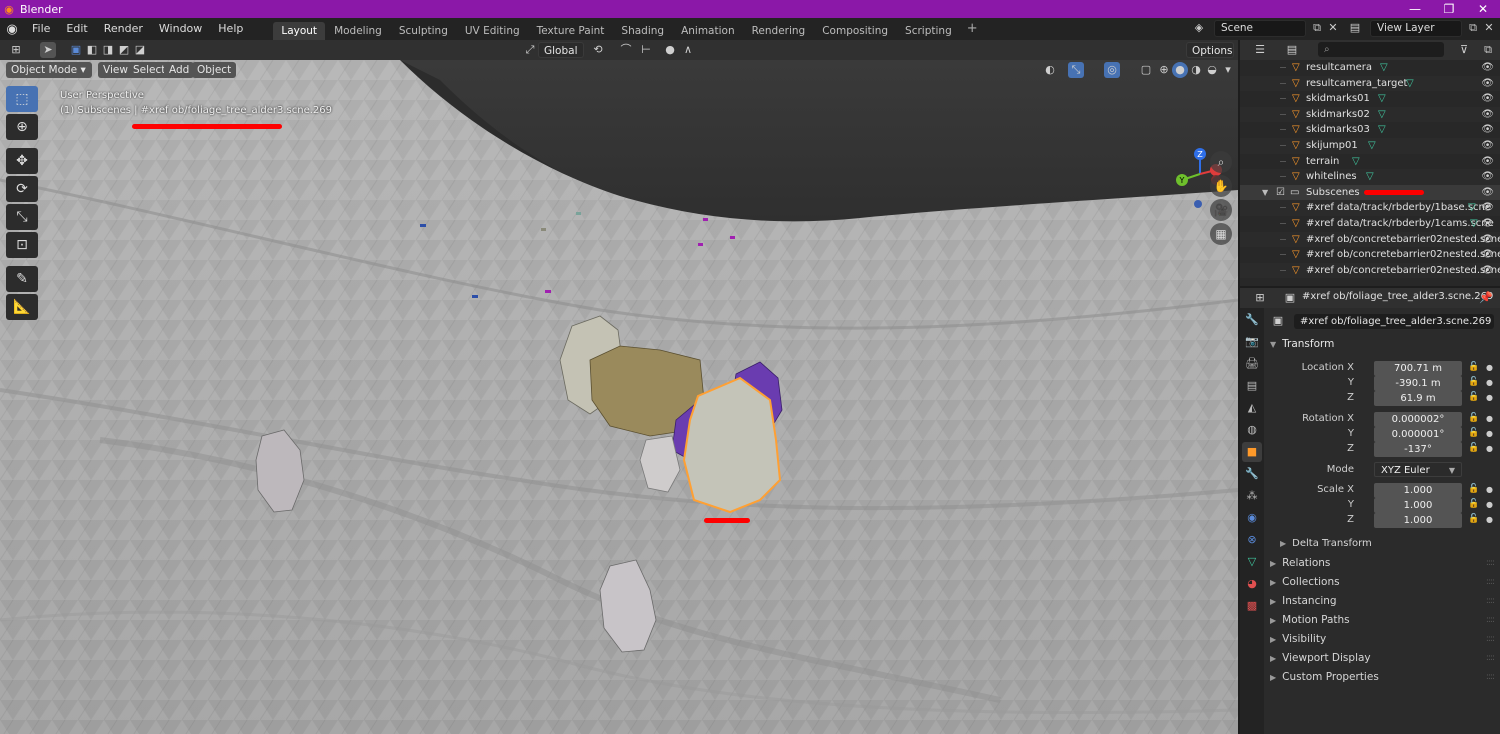  I want to click on object-name-field: #xref ob/foliage_tree_alder3.scne.269, so click(1394, 321).